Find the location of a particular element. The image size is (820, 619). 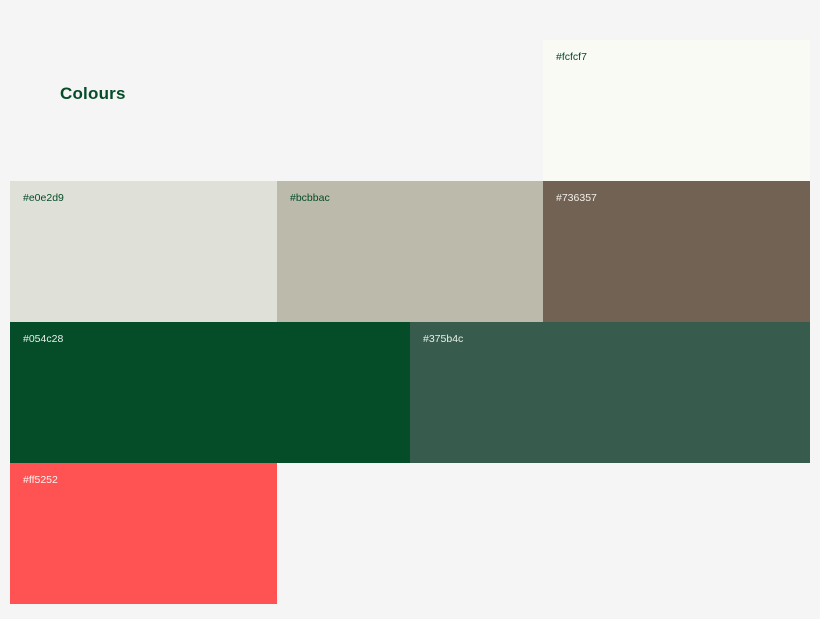

color-swatch: #054c28 is located at coordinates (210, 392).